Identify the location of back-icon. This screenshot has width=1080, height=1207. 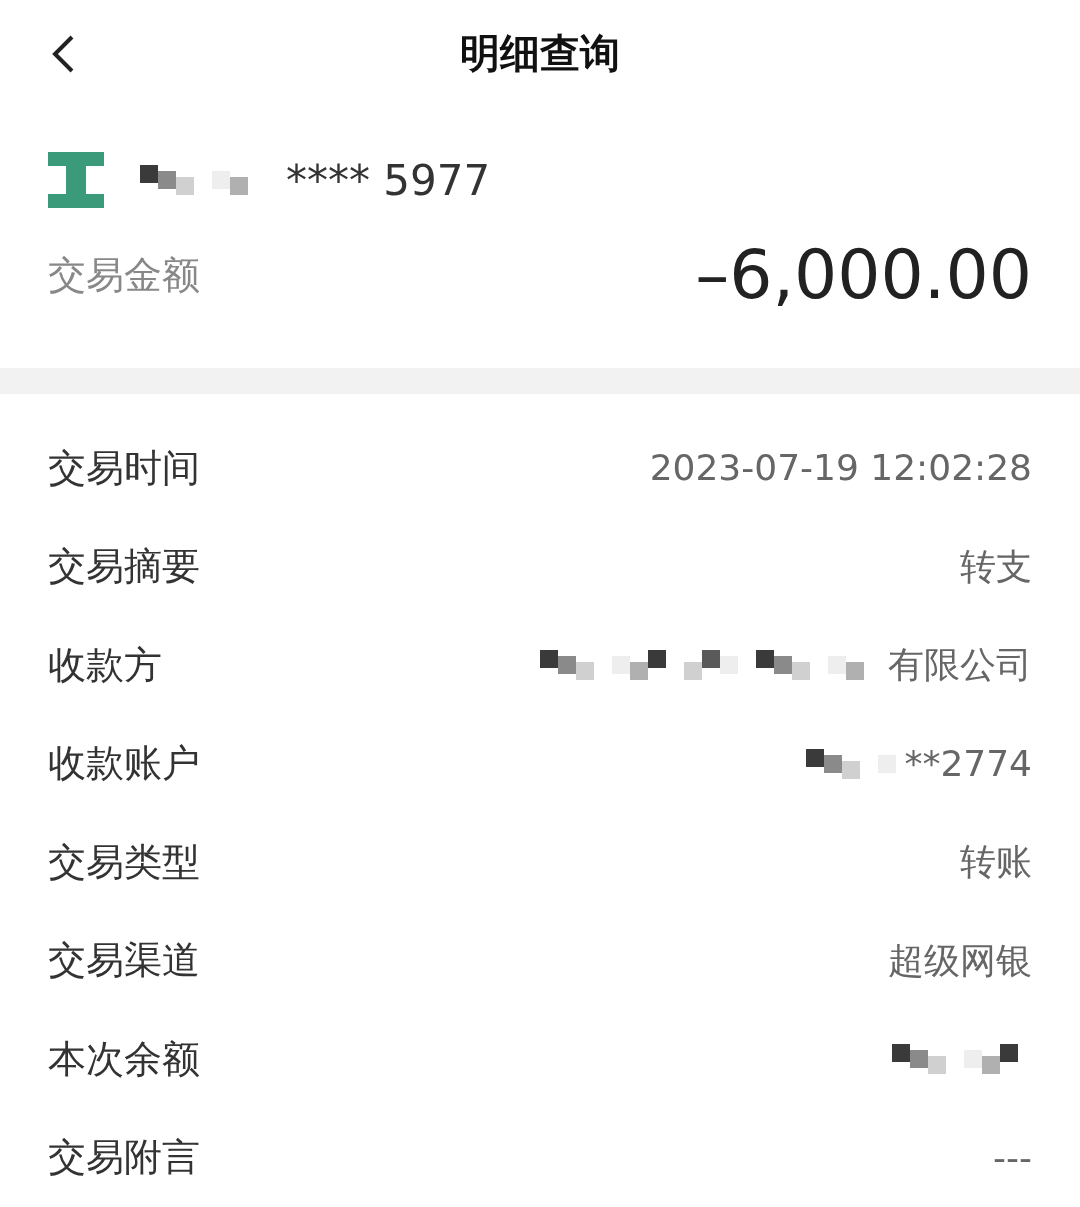
(63, 54).